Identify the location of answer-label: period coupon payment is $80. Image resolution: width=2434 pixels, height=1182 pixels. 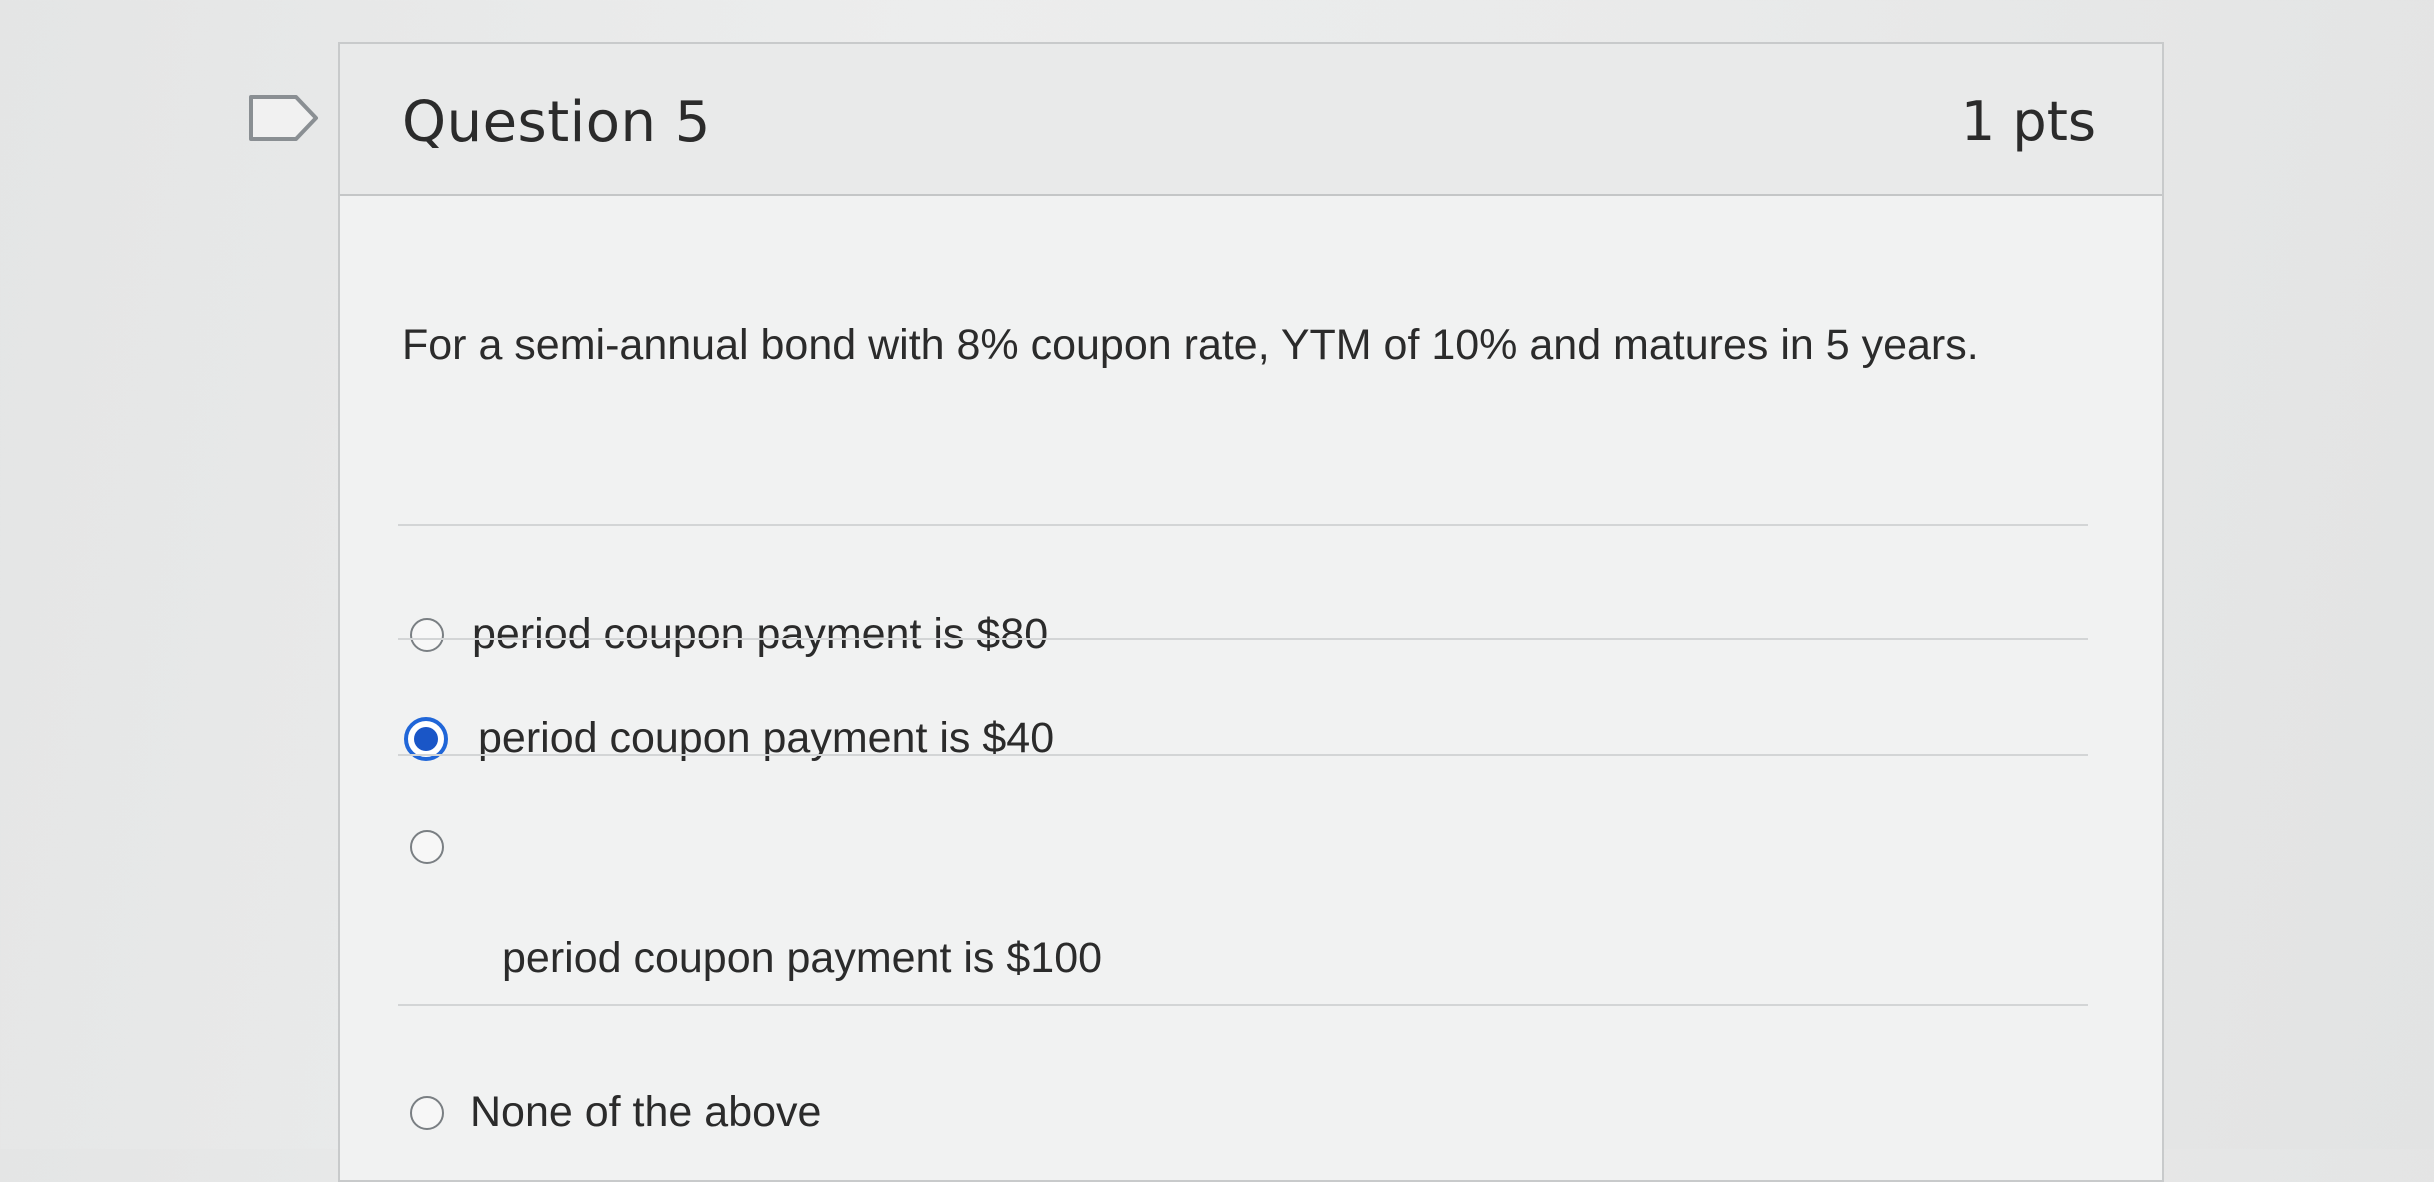
(760, 634).